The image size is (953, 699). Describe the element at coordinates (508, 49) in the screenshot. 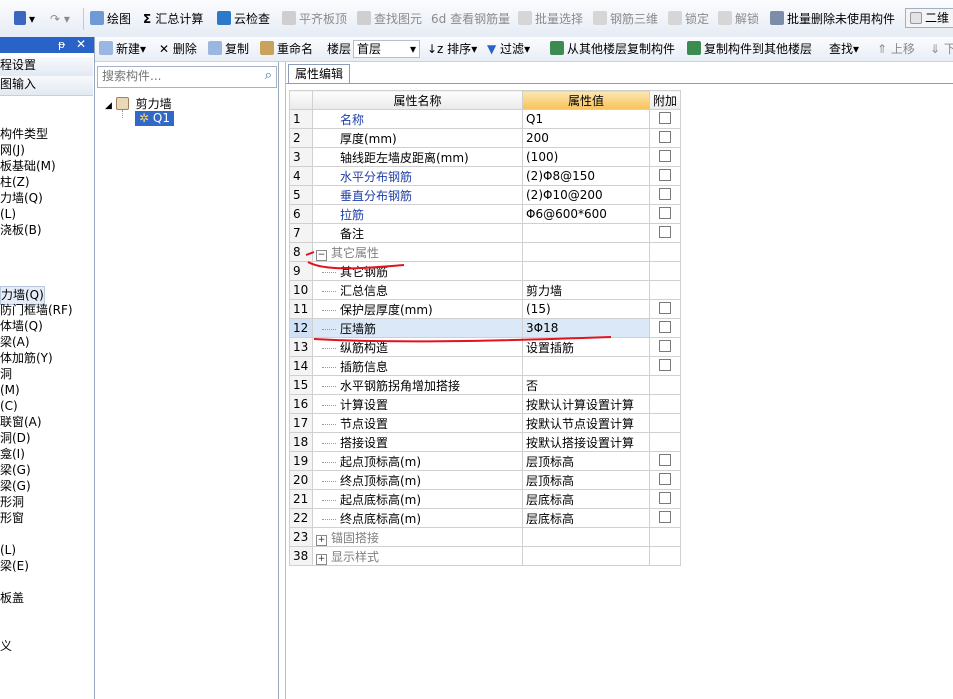

I see `filter-button: ▼ 过滤▾` at that location.